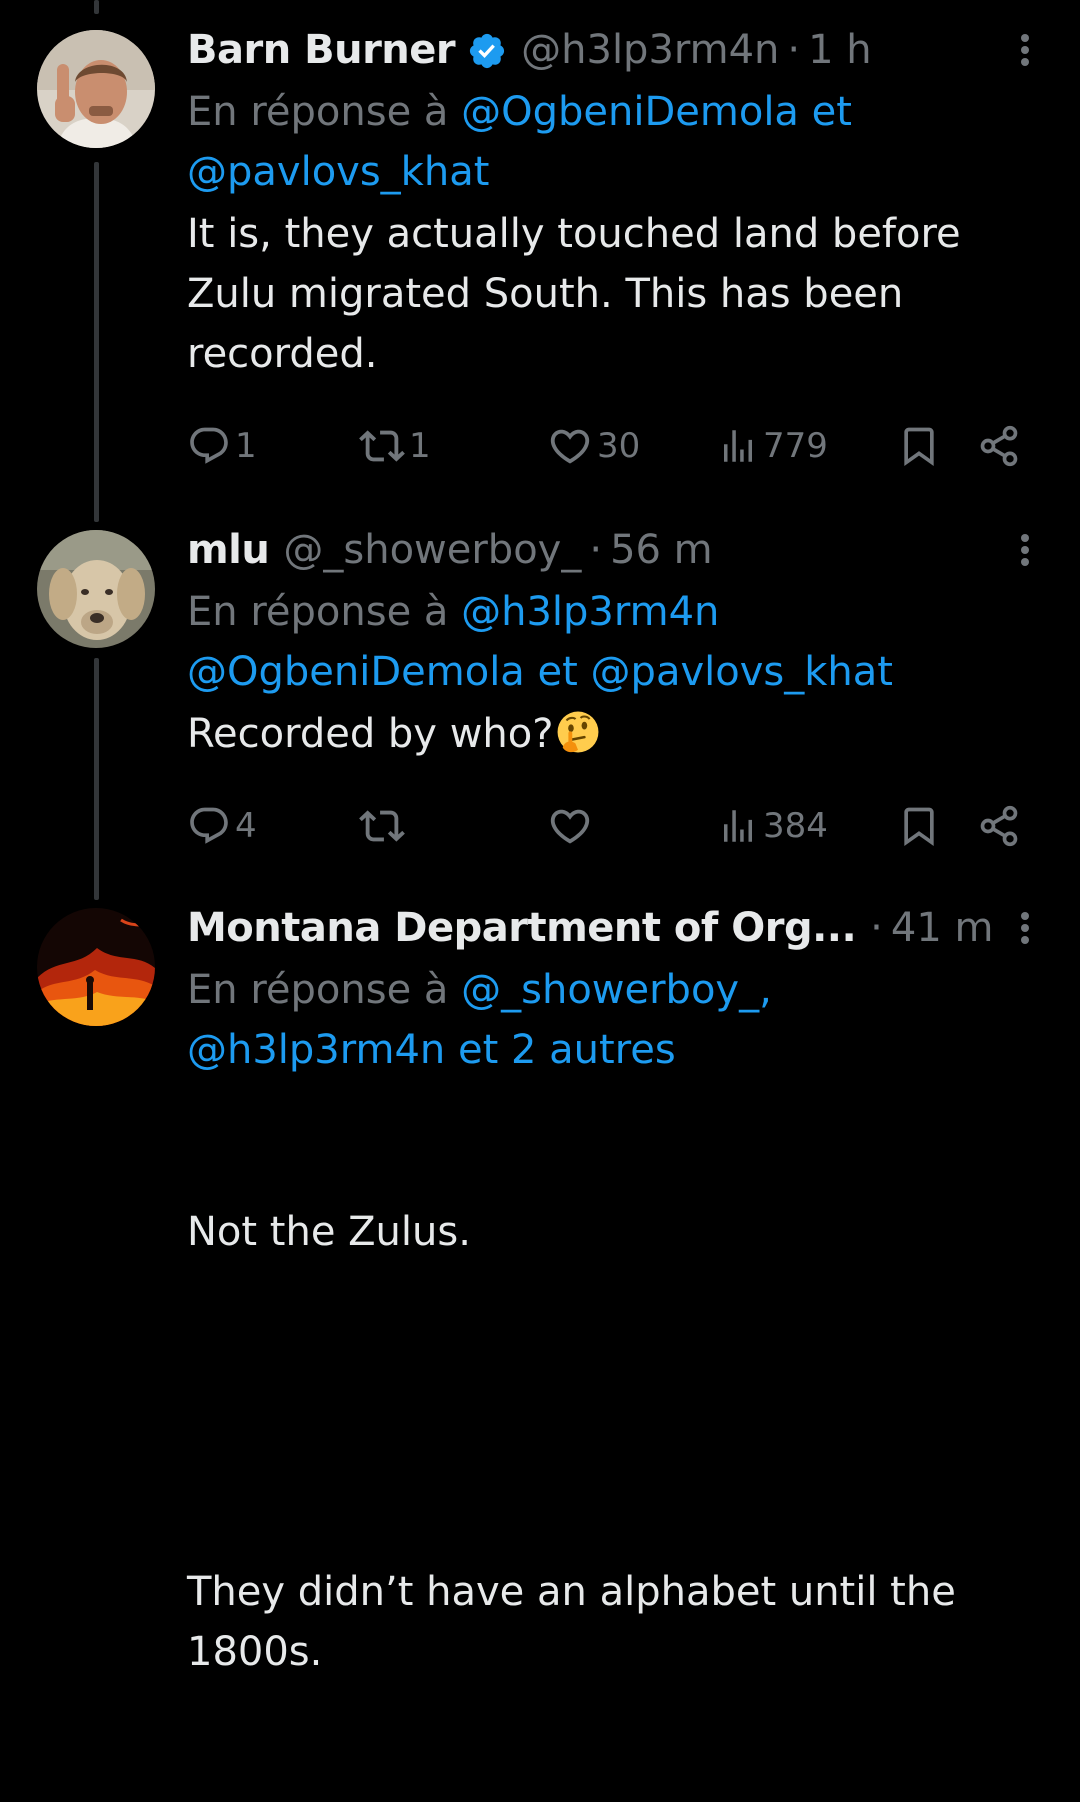 This screenshot has width=1080, height=1802. Describe the element at coordinates (616, 990) in the screenshot. I see `mention-link: @_showerboy_,` at that location.